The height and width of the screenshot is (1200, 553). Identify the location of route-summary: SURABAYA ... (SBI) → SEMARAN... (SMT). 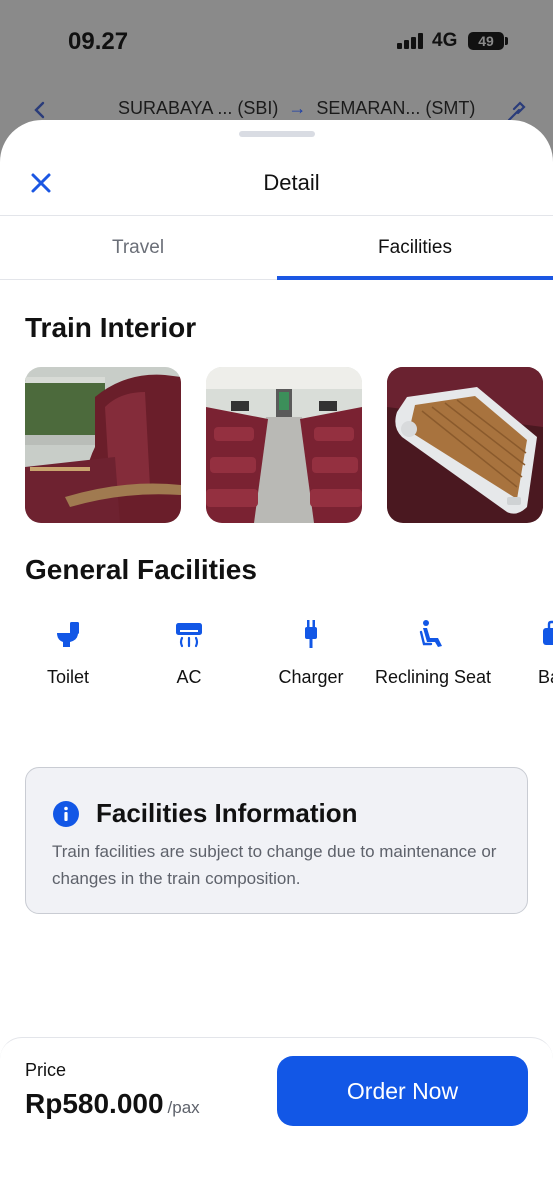
(296, 108).